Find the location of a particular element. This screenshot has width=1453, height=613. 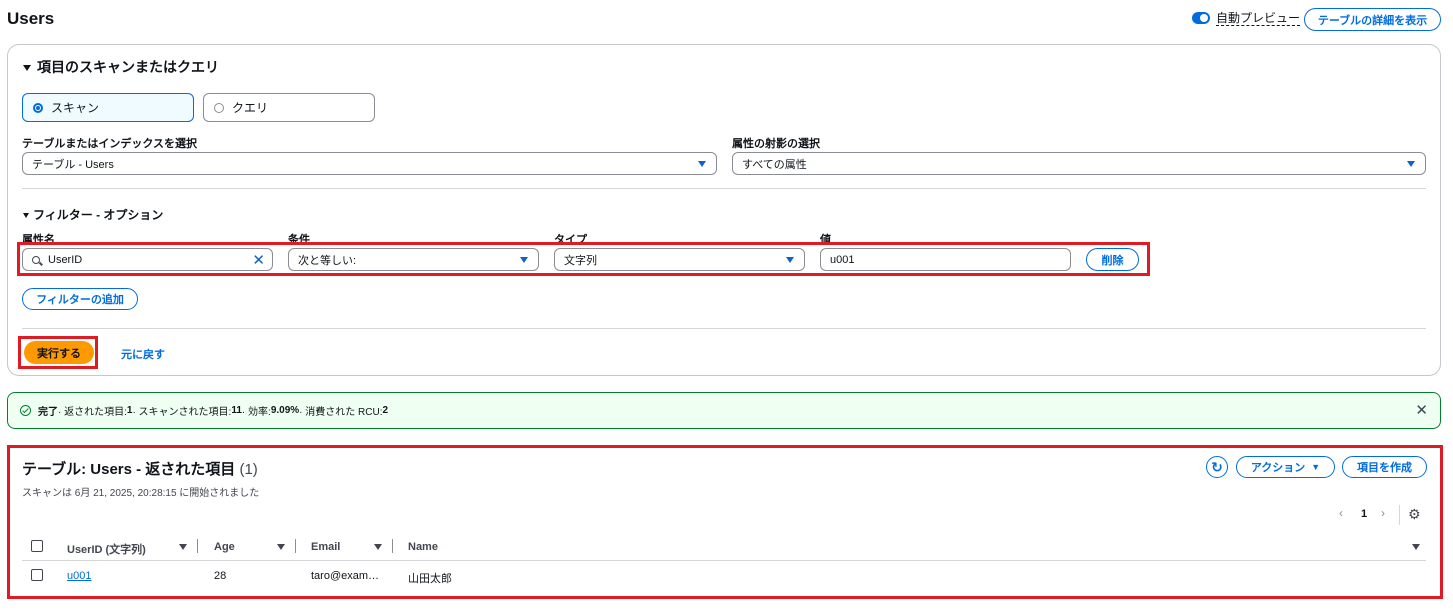

projection-select-value: すべての属性 is located at coordinates (774, 164).